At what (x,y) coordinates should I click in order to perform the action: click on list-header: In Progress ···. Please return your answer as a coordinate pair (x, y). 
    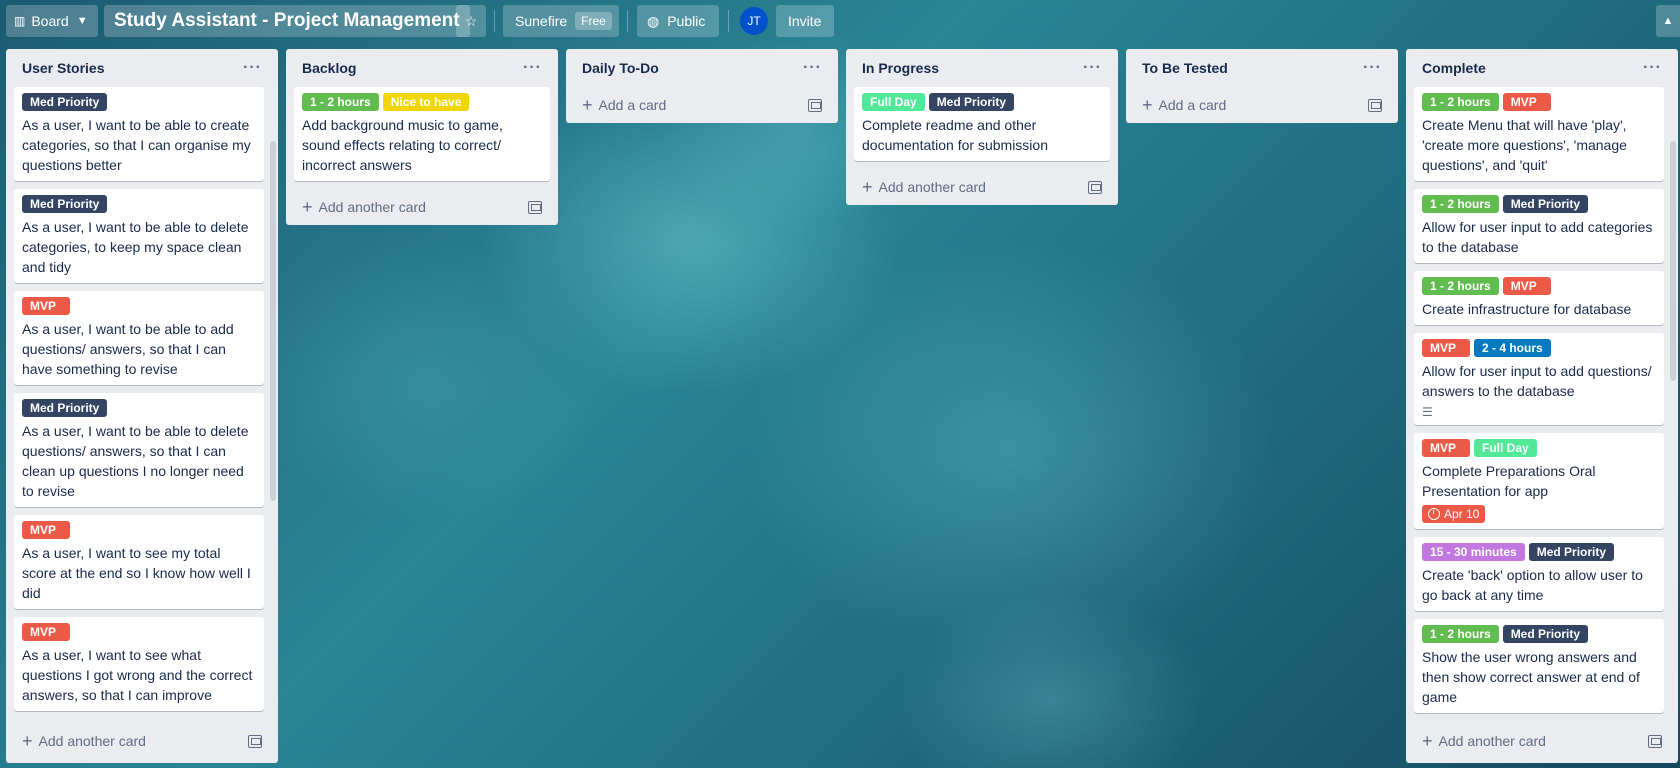
    Looking at the image, I should click on (982, 68).